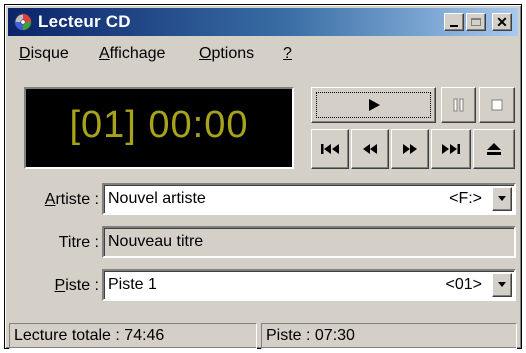 This screenshot has width=526, height=353. I want to click on artist-label: Artiste :, so click(71, 199).